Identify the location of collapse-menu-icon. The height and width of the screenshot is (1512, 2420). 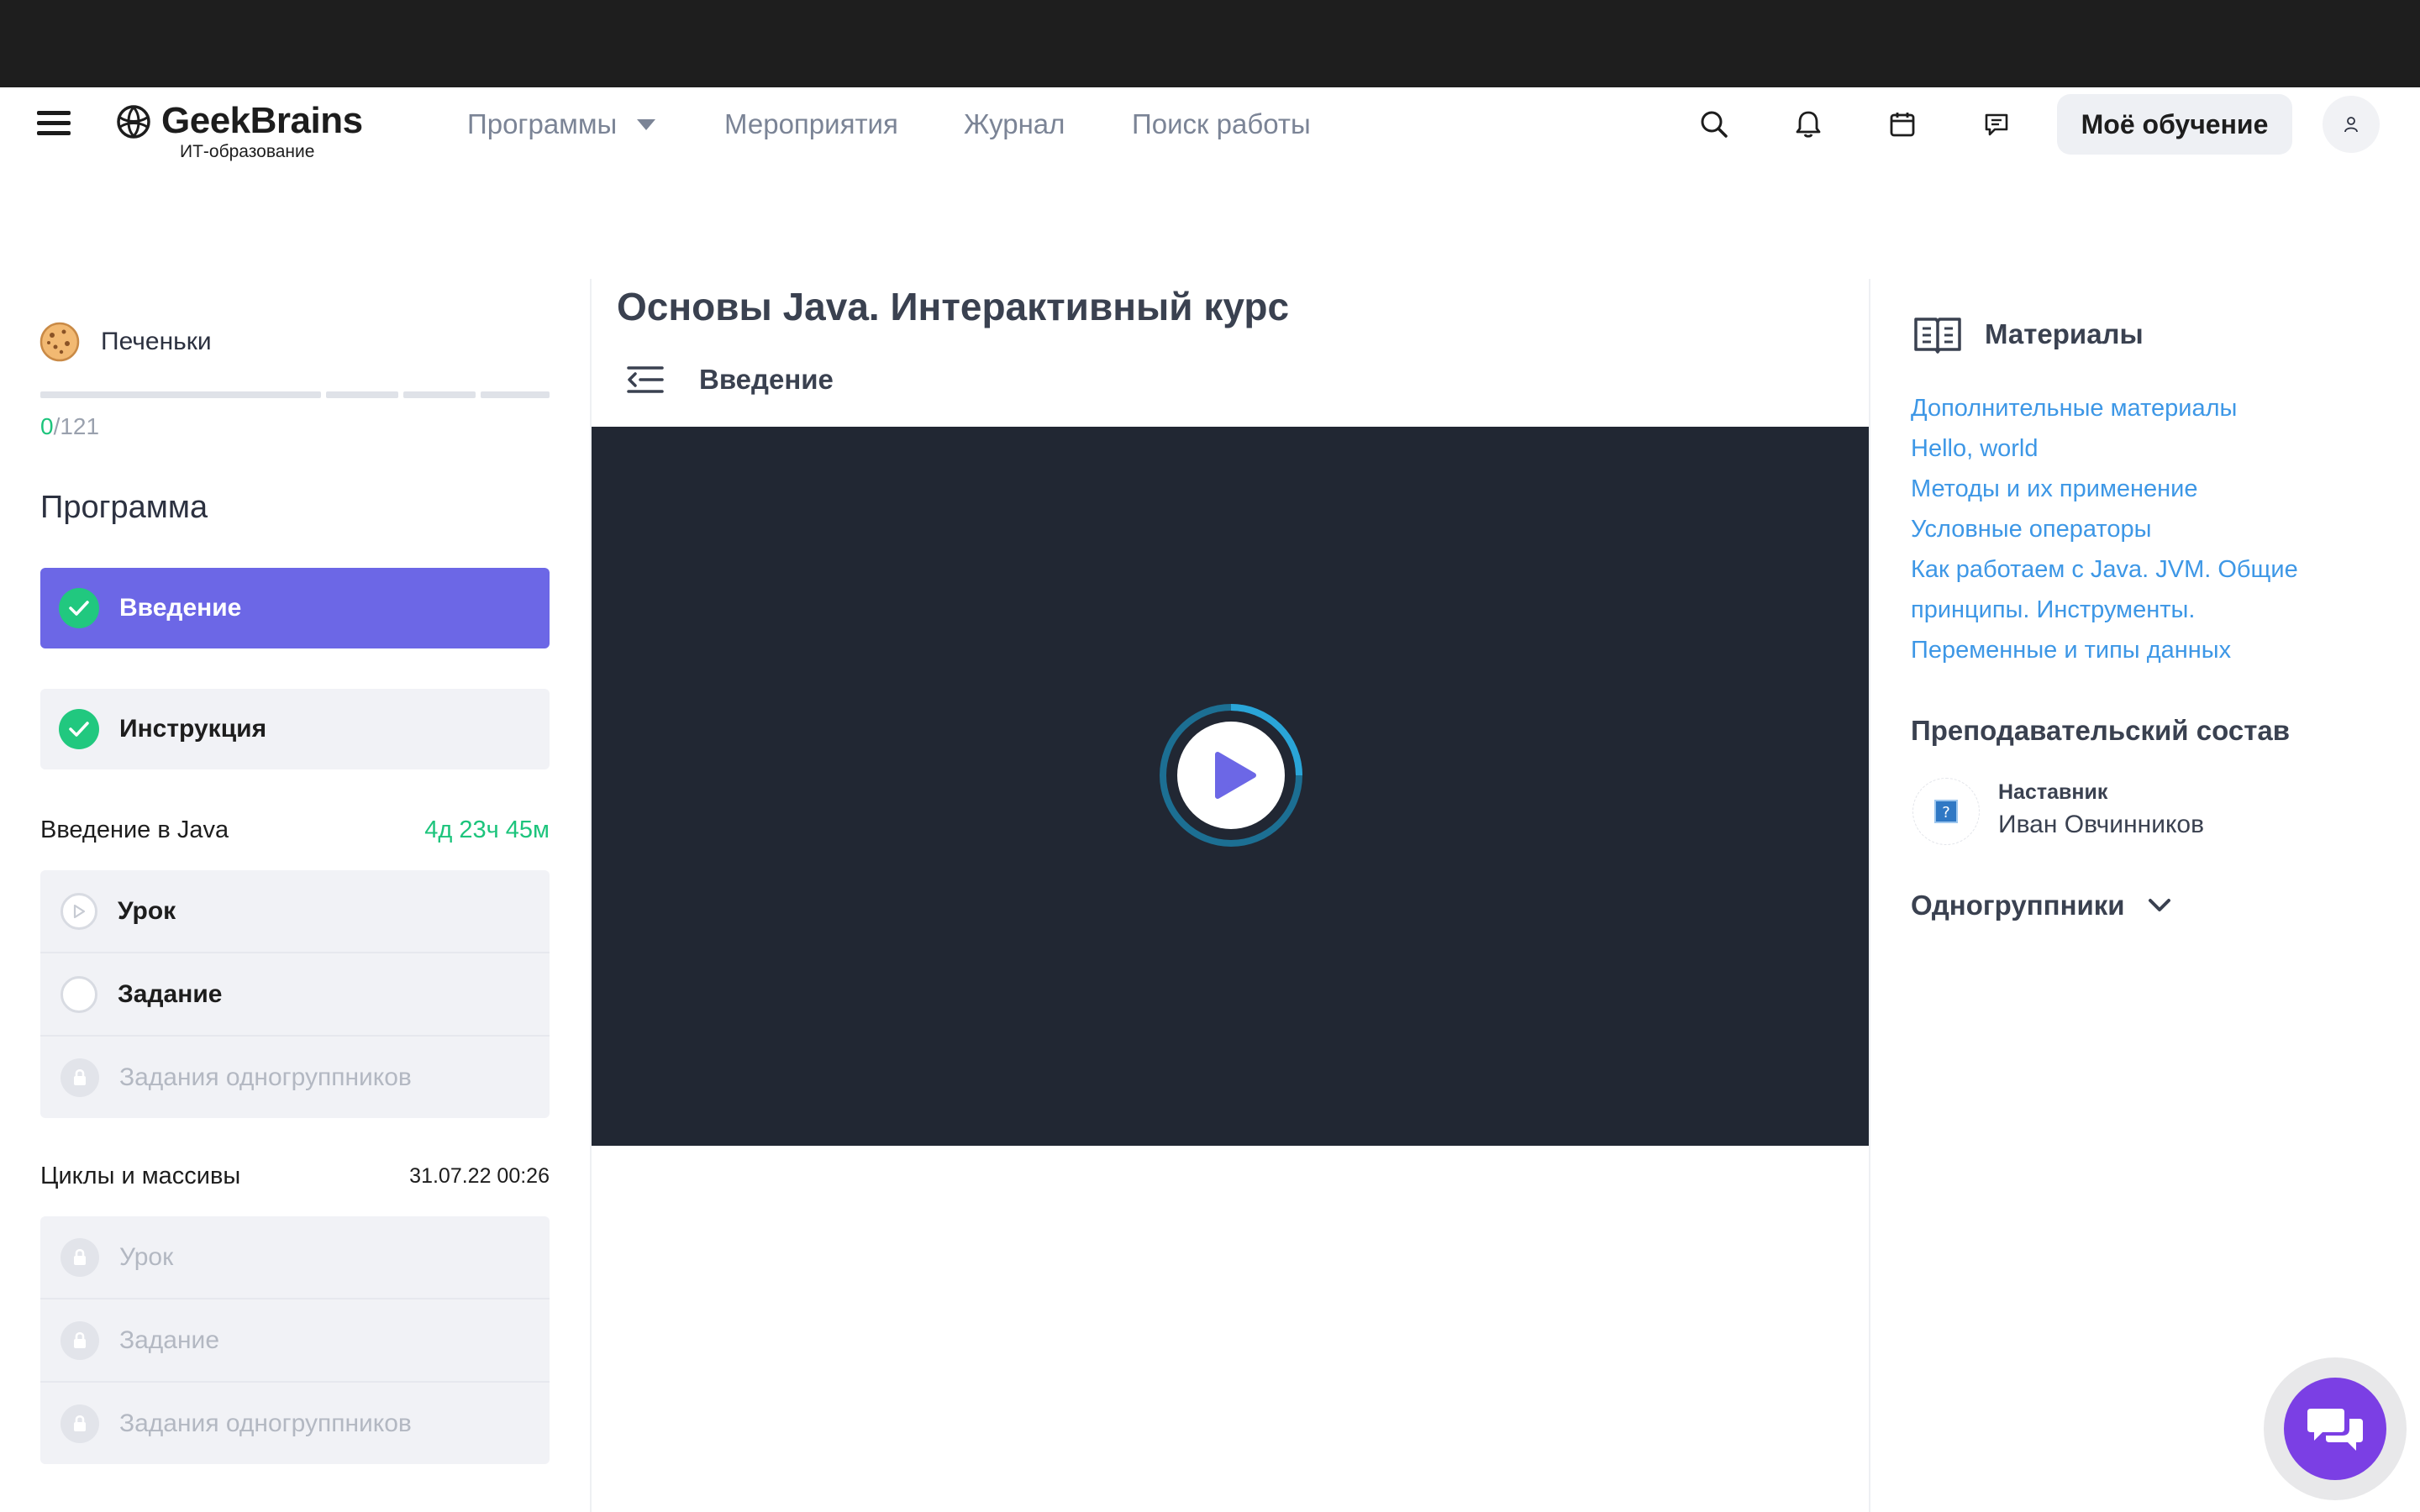
(645, 379).